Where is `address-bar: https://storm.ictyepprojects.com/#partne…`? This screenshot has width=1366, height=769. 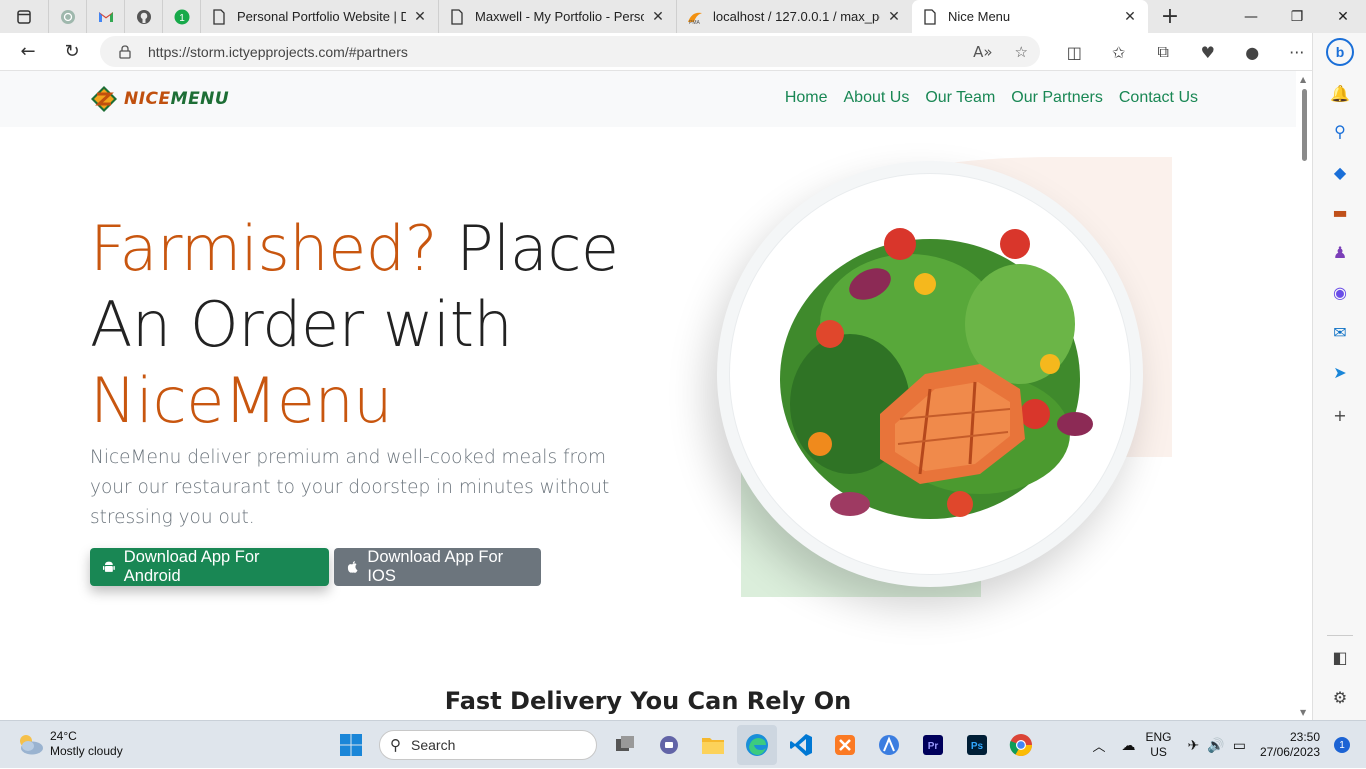
address-bar: https://storm.ictyepprojects.com/#partne… is located at coordinates (570, 51).